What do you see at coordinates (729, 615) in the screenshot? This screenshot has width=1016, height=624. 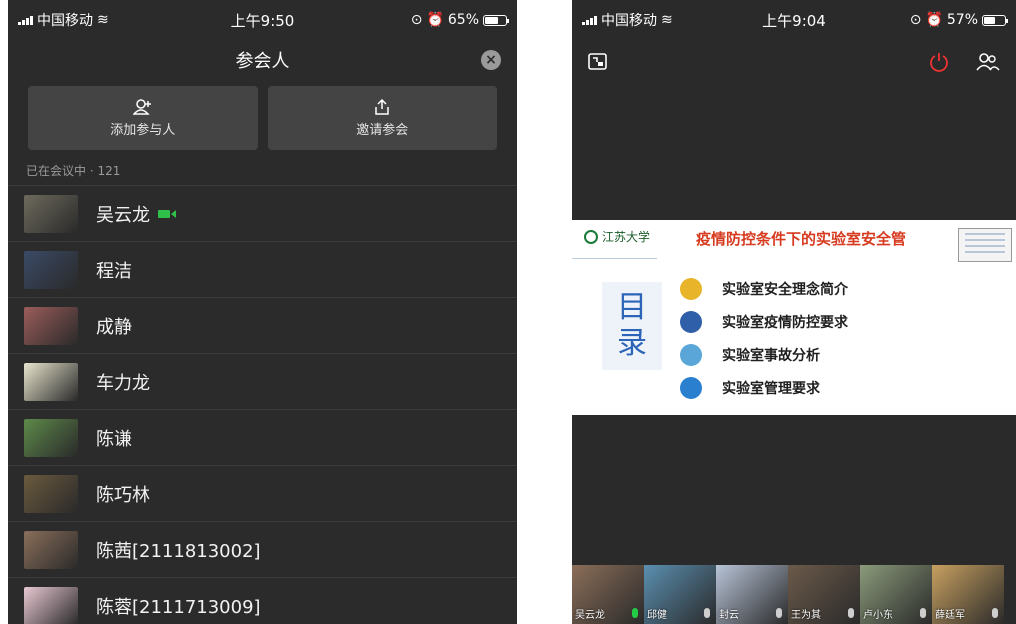 I see `tile-name: 封云` at bounding box center [729, 615].